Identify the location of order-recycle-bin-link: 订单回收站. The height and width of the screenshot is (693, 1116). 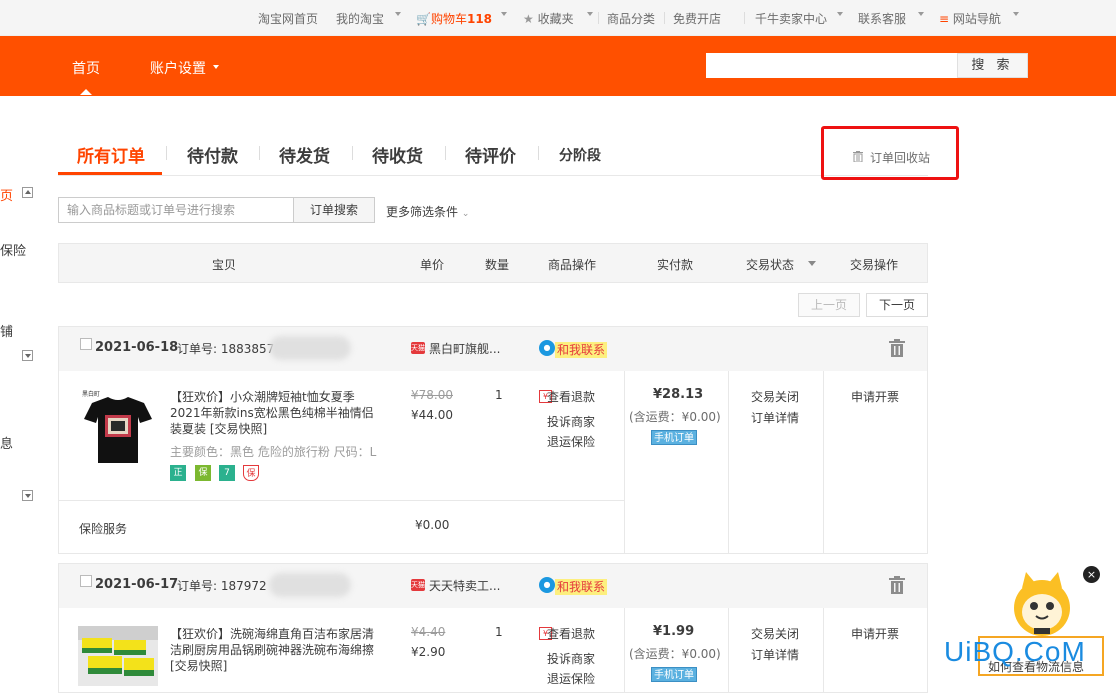
(900, 157).